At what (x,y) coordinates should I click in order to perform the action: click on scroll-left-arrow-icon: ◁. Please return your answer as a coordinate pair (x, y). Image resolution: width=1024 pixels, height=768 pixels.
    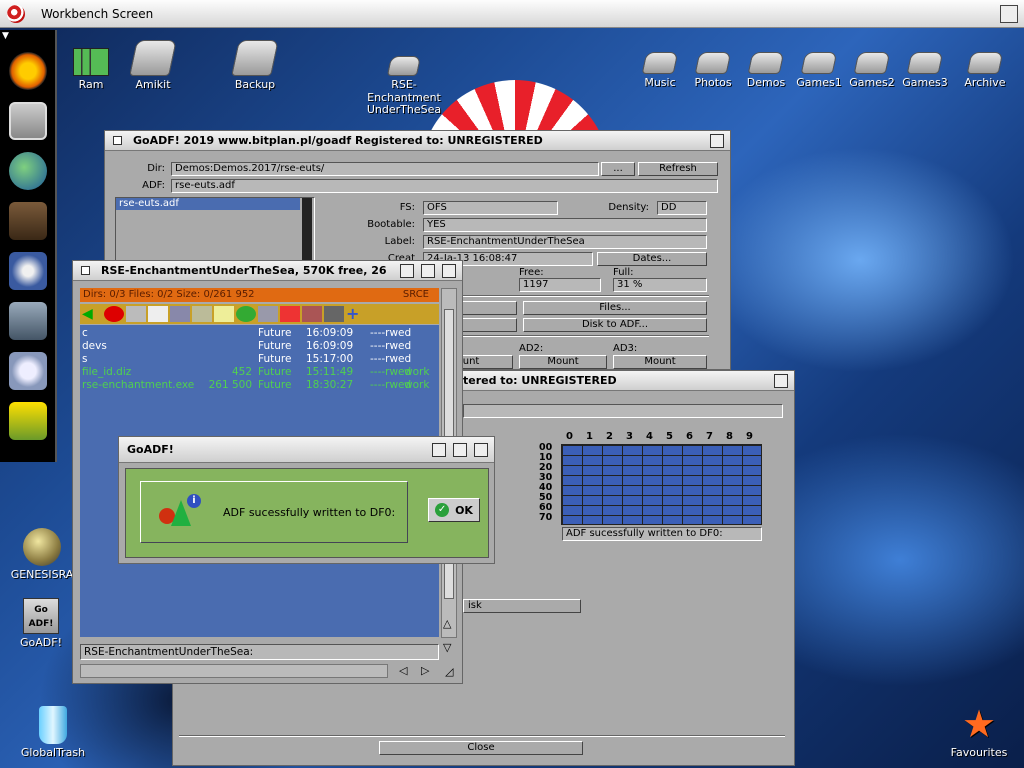
    Looking at the image, I should click on (403, 670).